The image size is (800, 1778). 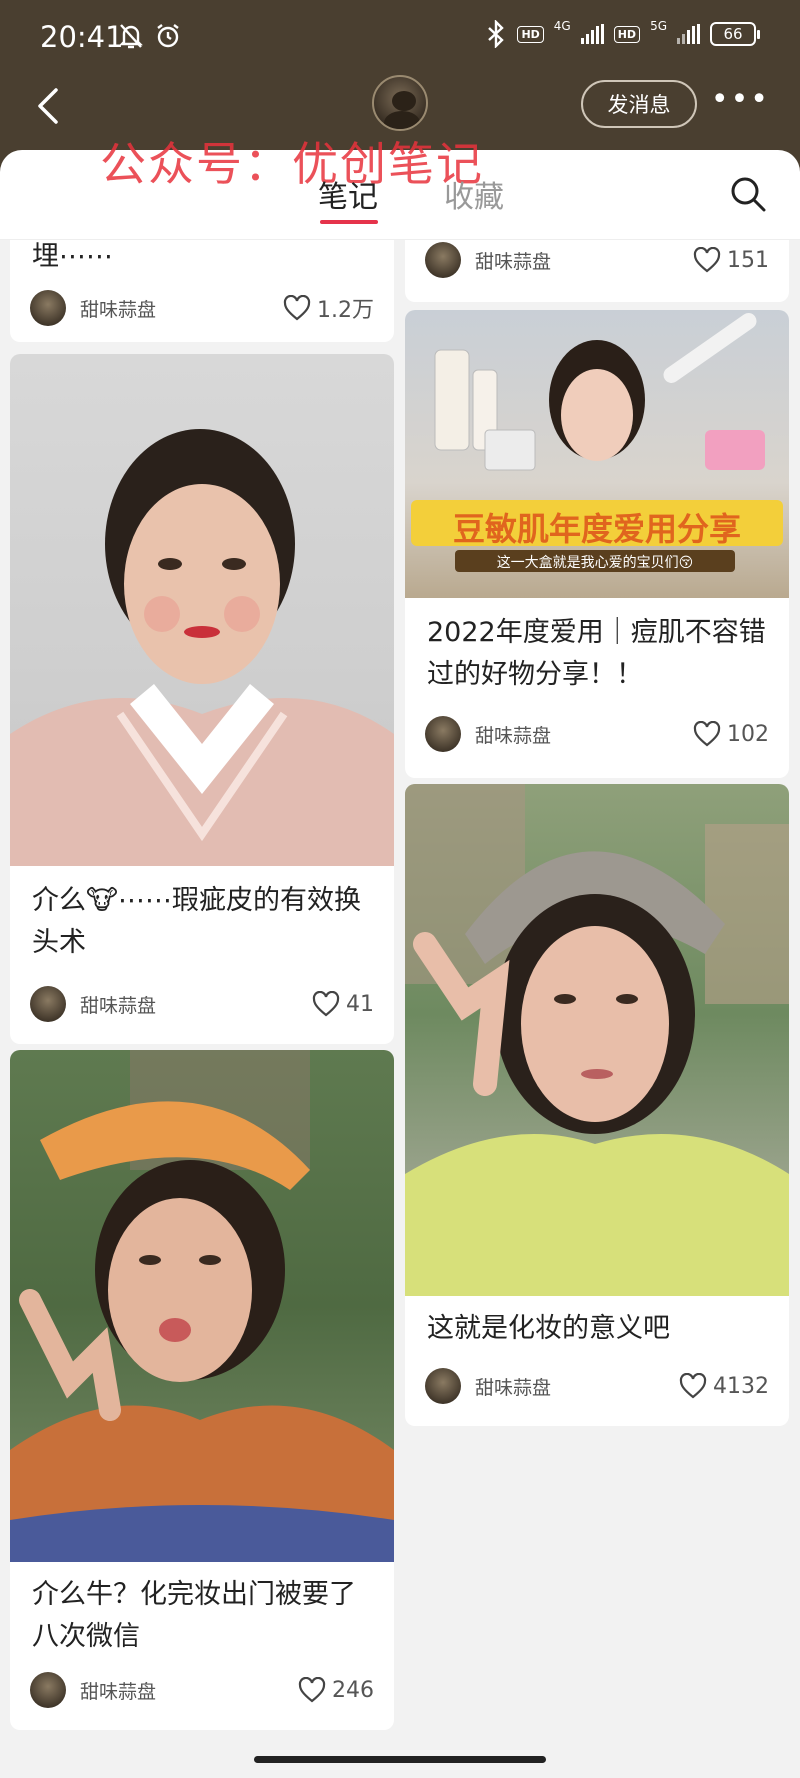 What do you see at coordinates (202, 1690) in the screenshot?
I see `author-row: 甜味蒜盘 246` at bounding box center [202, 1690].